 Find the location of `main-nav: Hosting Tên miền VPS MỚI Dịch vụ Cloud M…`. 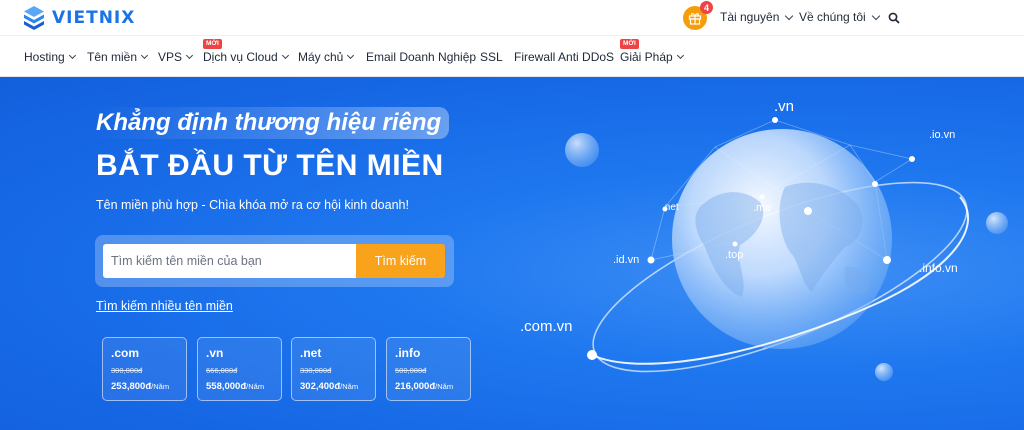

main-nav: Hosting Tên miền VPS MỚI Dịch vụ Cloud M… is located at coordinates (512, 56).